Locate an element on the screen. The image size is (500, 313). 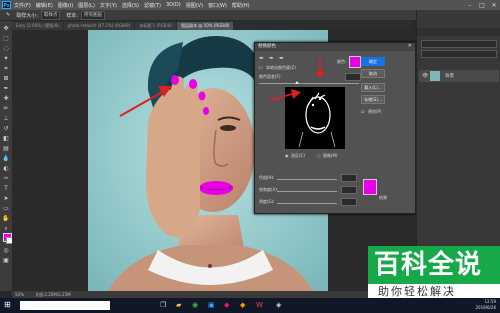
hue-label: 色相(H): is located at coordinates (267, 177).